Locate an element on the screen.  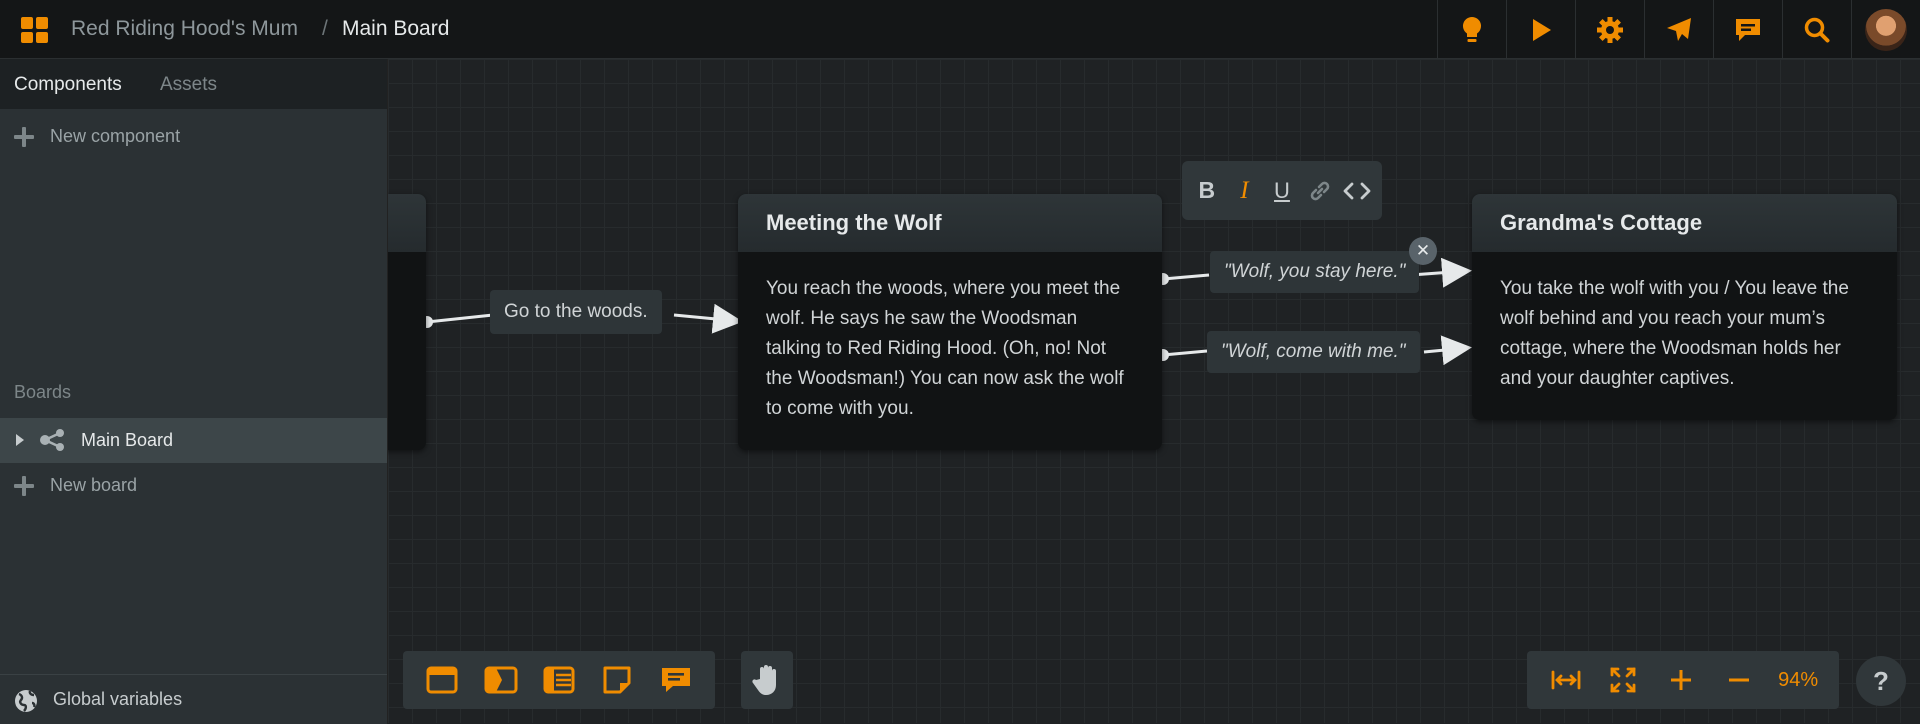
top-actions is located at coordinates (1678, 29).